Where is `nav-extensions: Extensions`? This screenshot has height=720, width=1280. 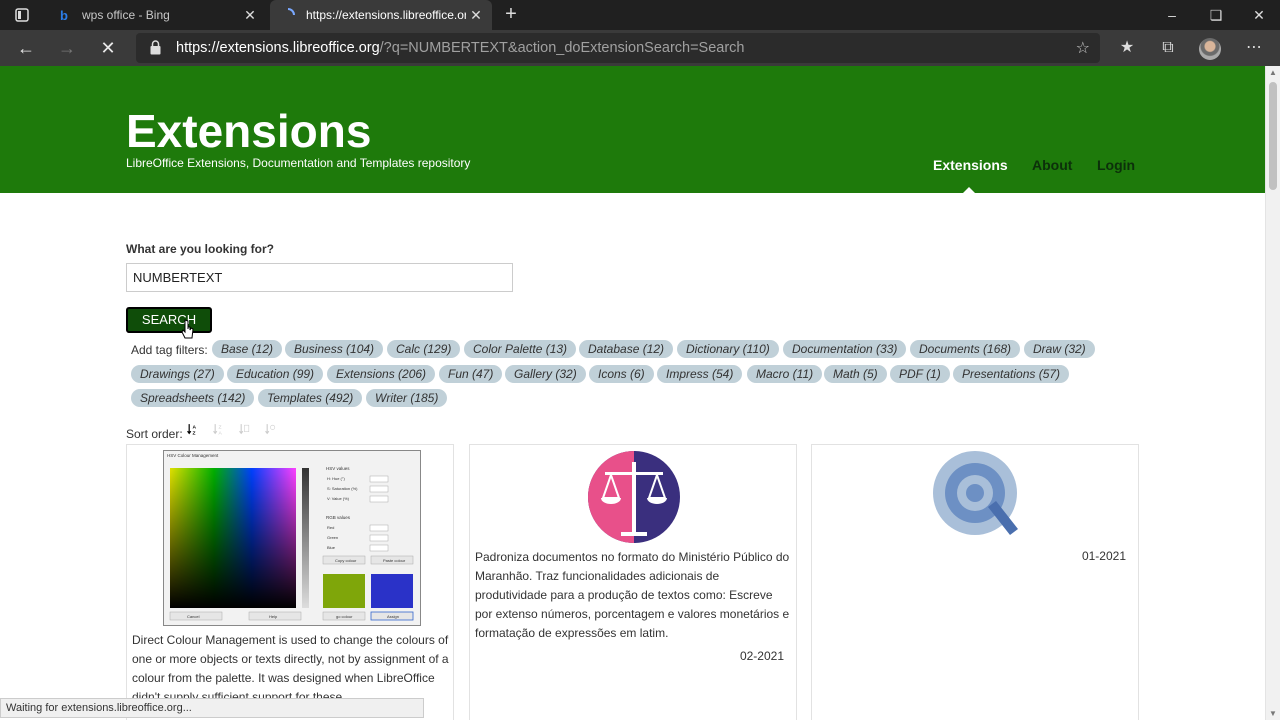 nav-extensions: Extensions is located at coordinates (970, 165).